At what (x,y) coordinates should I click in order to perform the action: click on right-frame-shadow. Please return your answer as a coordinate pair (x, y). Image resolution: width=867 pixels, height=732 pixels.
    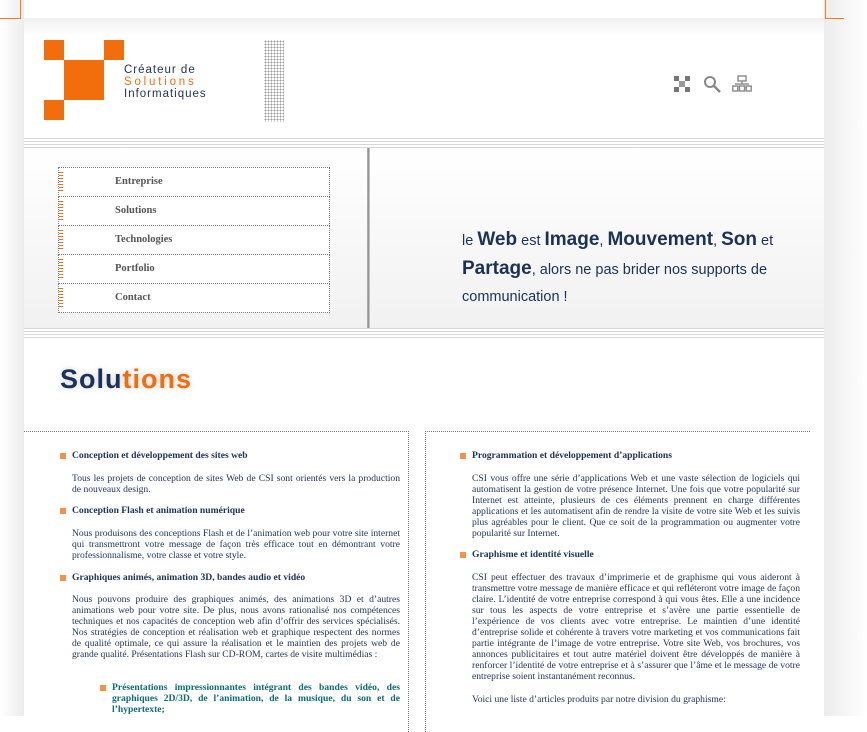
    Looking at the image, I should click on (845, 358).